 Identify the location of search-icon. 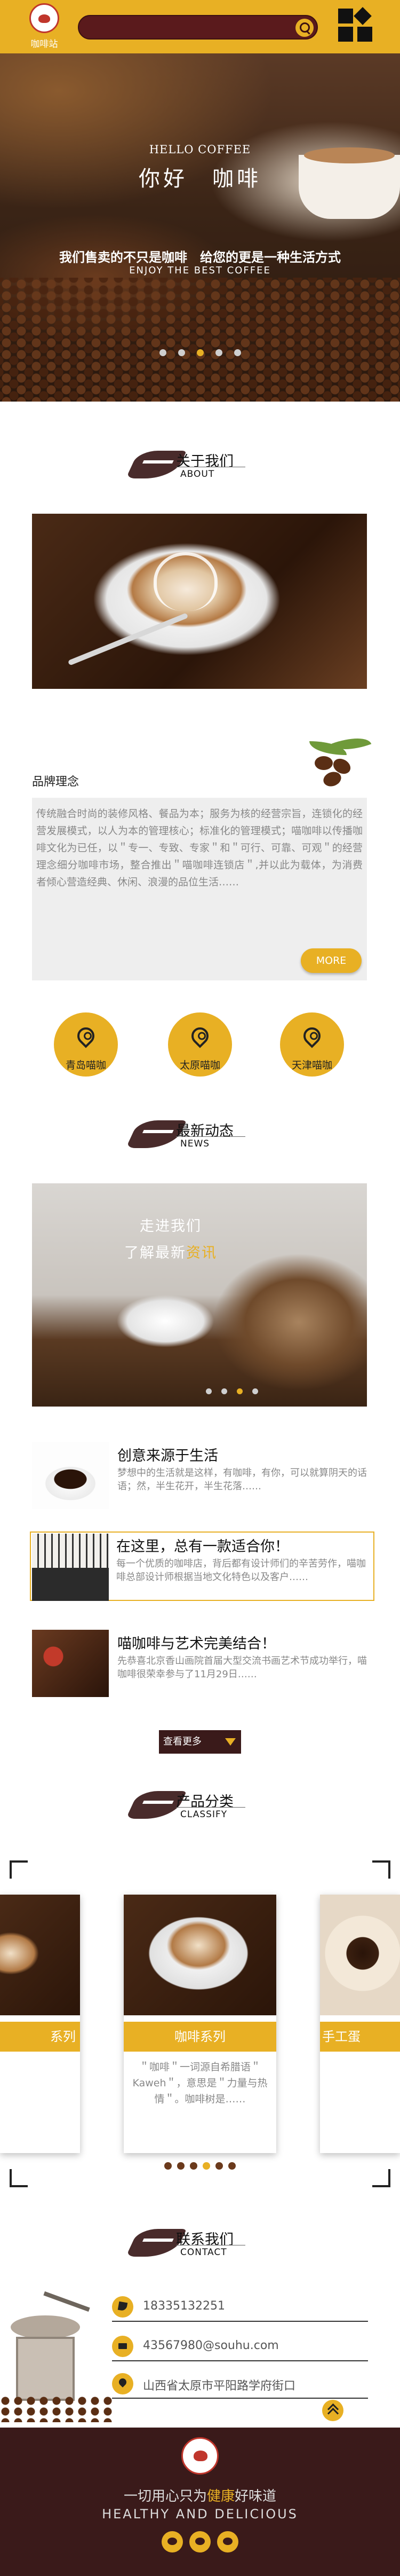
(304, 28).